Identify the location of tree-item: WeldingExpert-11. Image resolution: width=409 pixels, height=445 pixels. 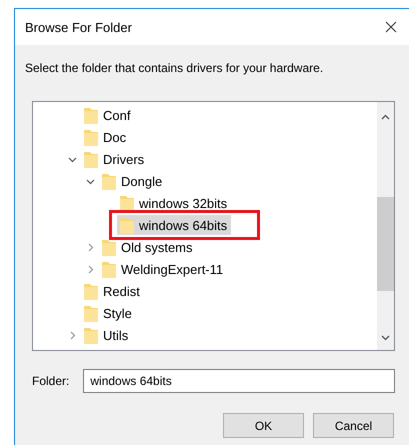
(163, 269).